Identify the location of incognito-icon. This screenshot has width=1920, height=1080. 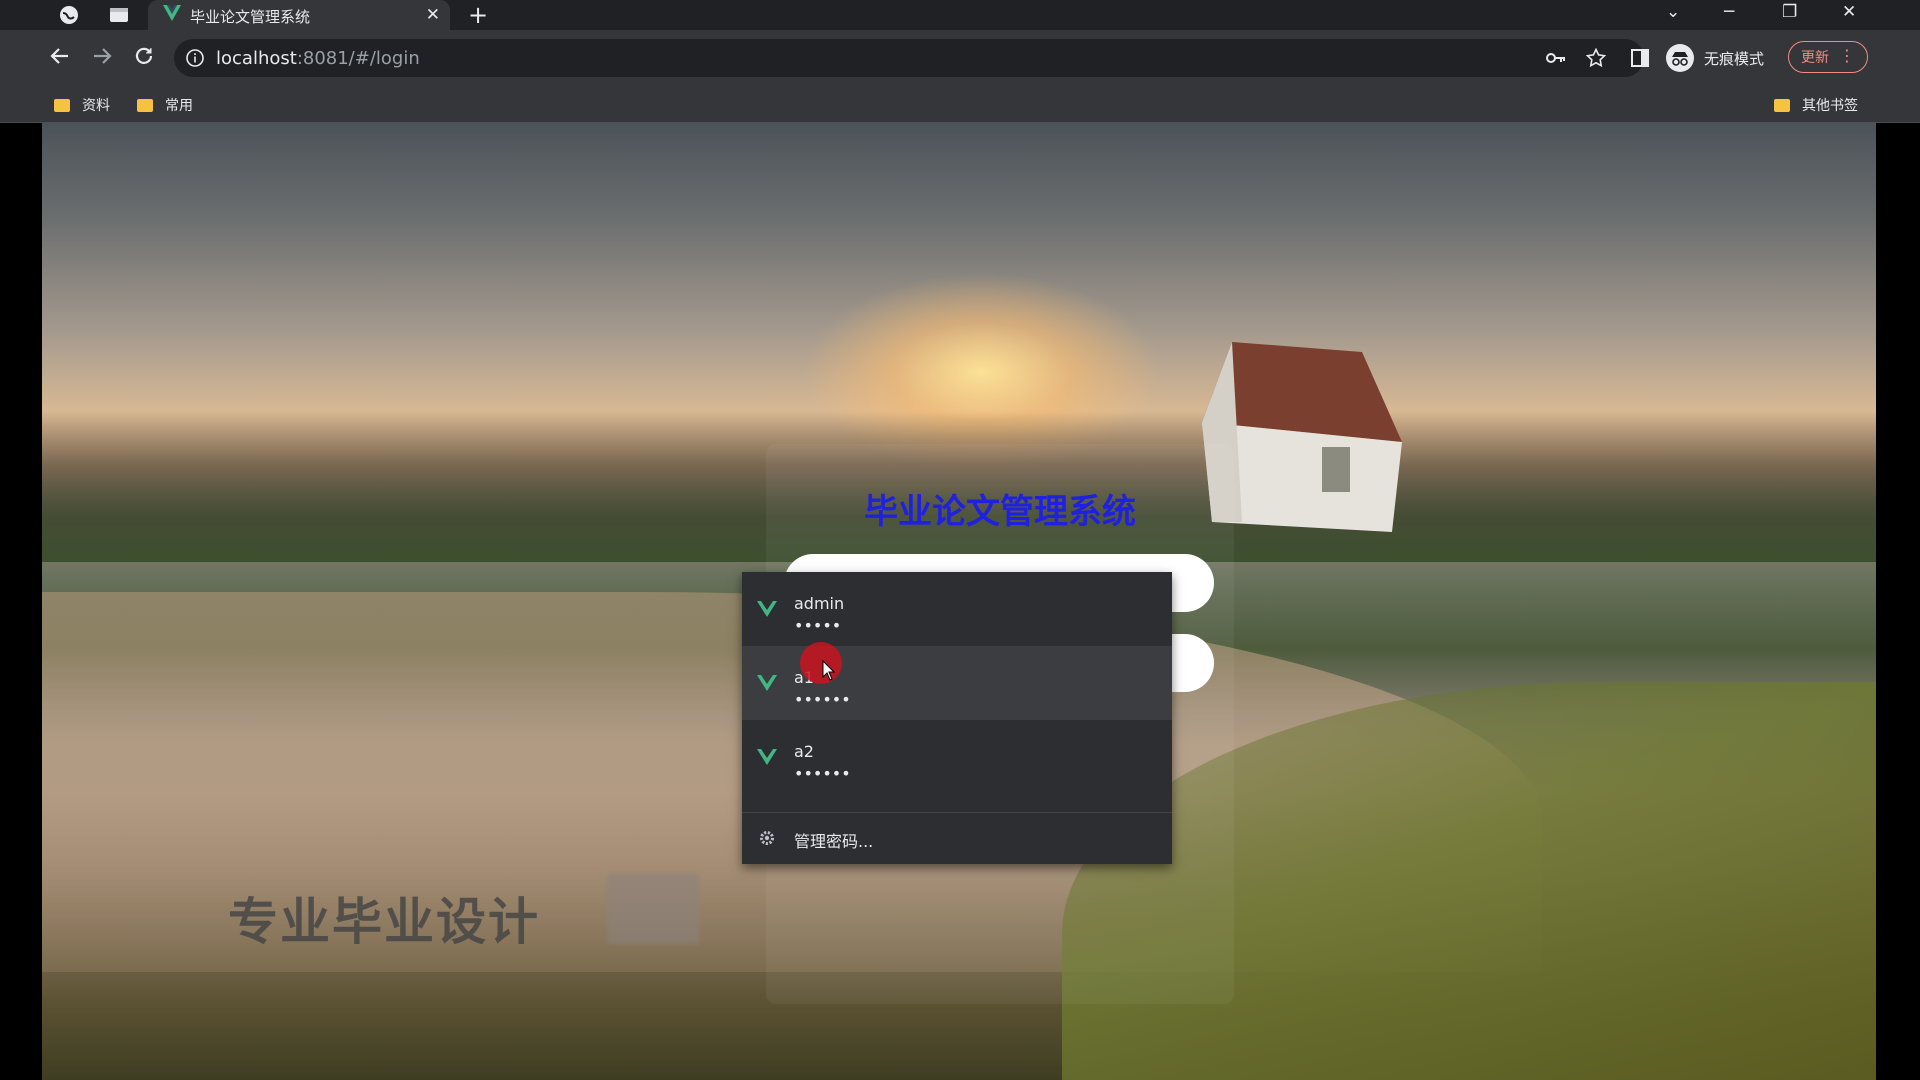
(1680, 58).